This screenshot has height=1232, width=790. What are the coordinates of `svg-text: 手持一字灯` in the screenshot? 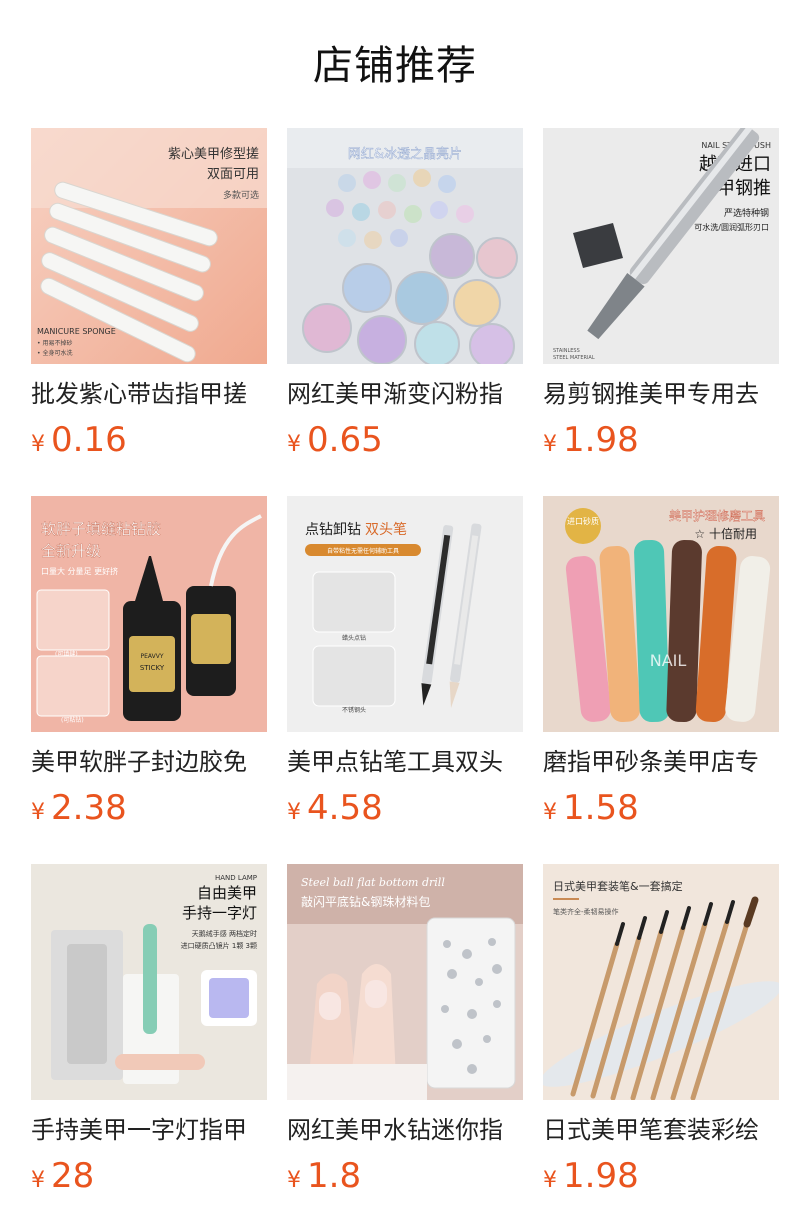 It's located at (219, 913).